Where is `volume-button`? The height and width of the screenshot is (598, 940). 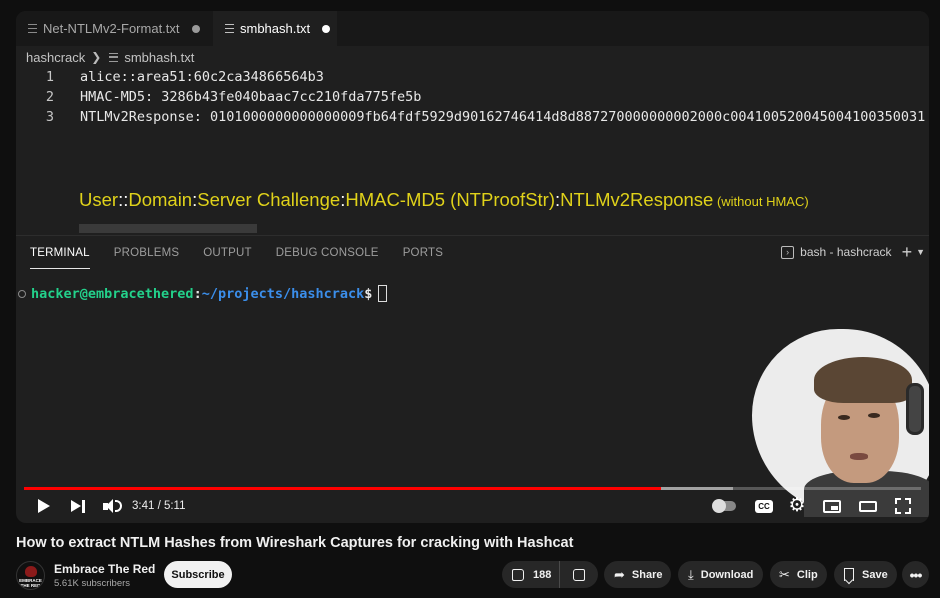 volume-button is located at coordinates (112, 506).